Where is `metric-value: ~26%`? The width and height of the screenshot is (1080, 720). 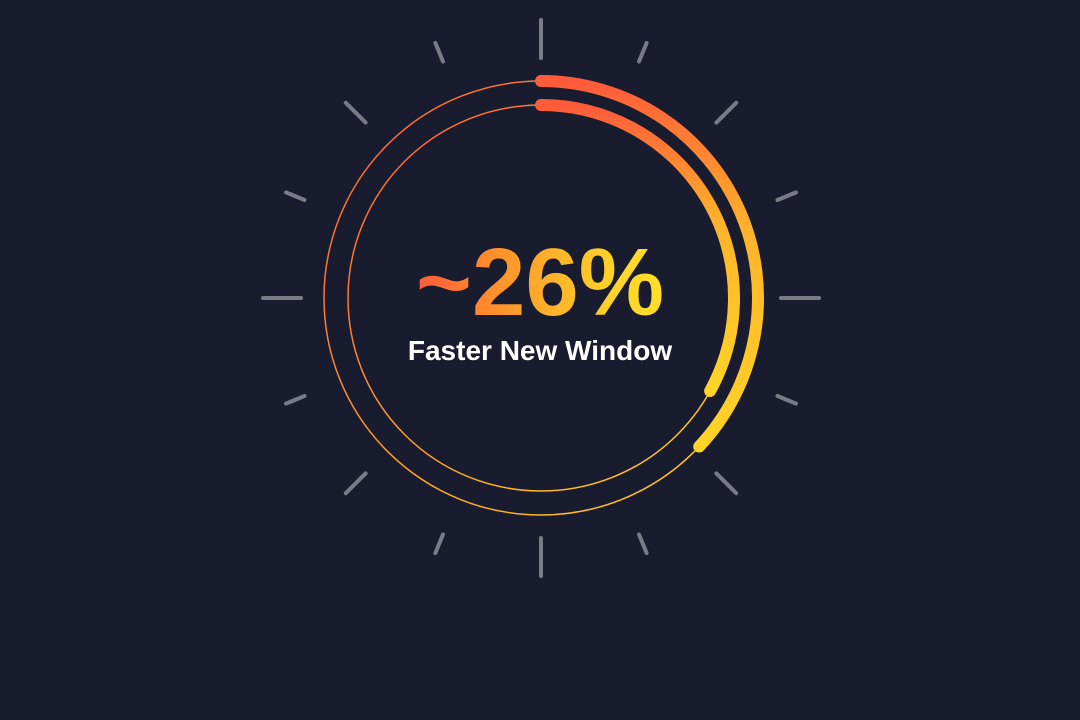 metric-value: ~26% is located at coordinates (540, 282).